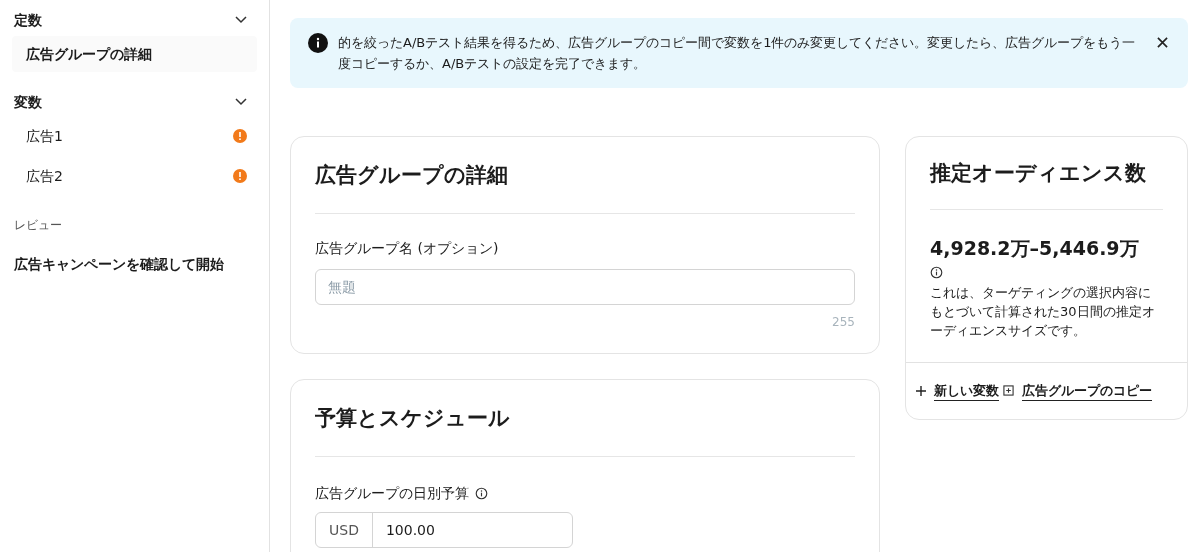 The width and height of the screenshot is (1202, 552). Describe the element at coordinates (28, 102) in the screenshot. I see `section-heading: 変数` at that location.